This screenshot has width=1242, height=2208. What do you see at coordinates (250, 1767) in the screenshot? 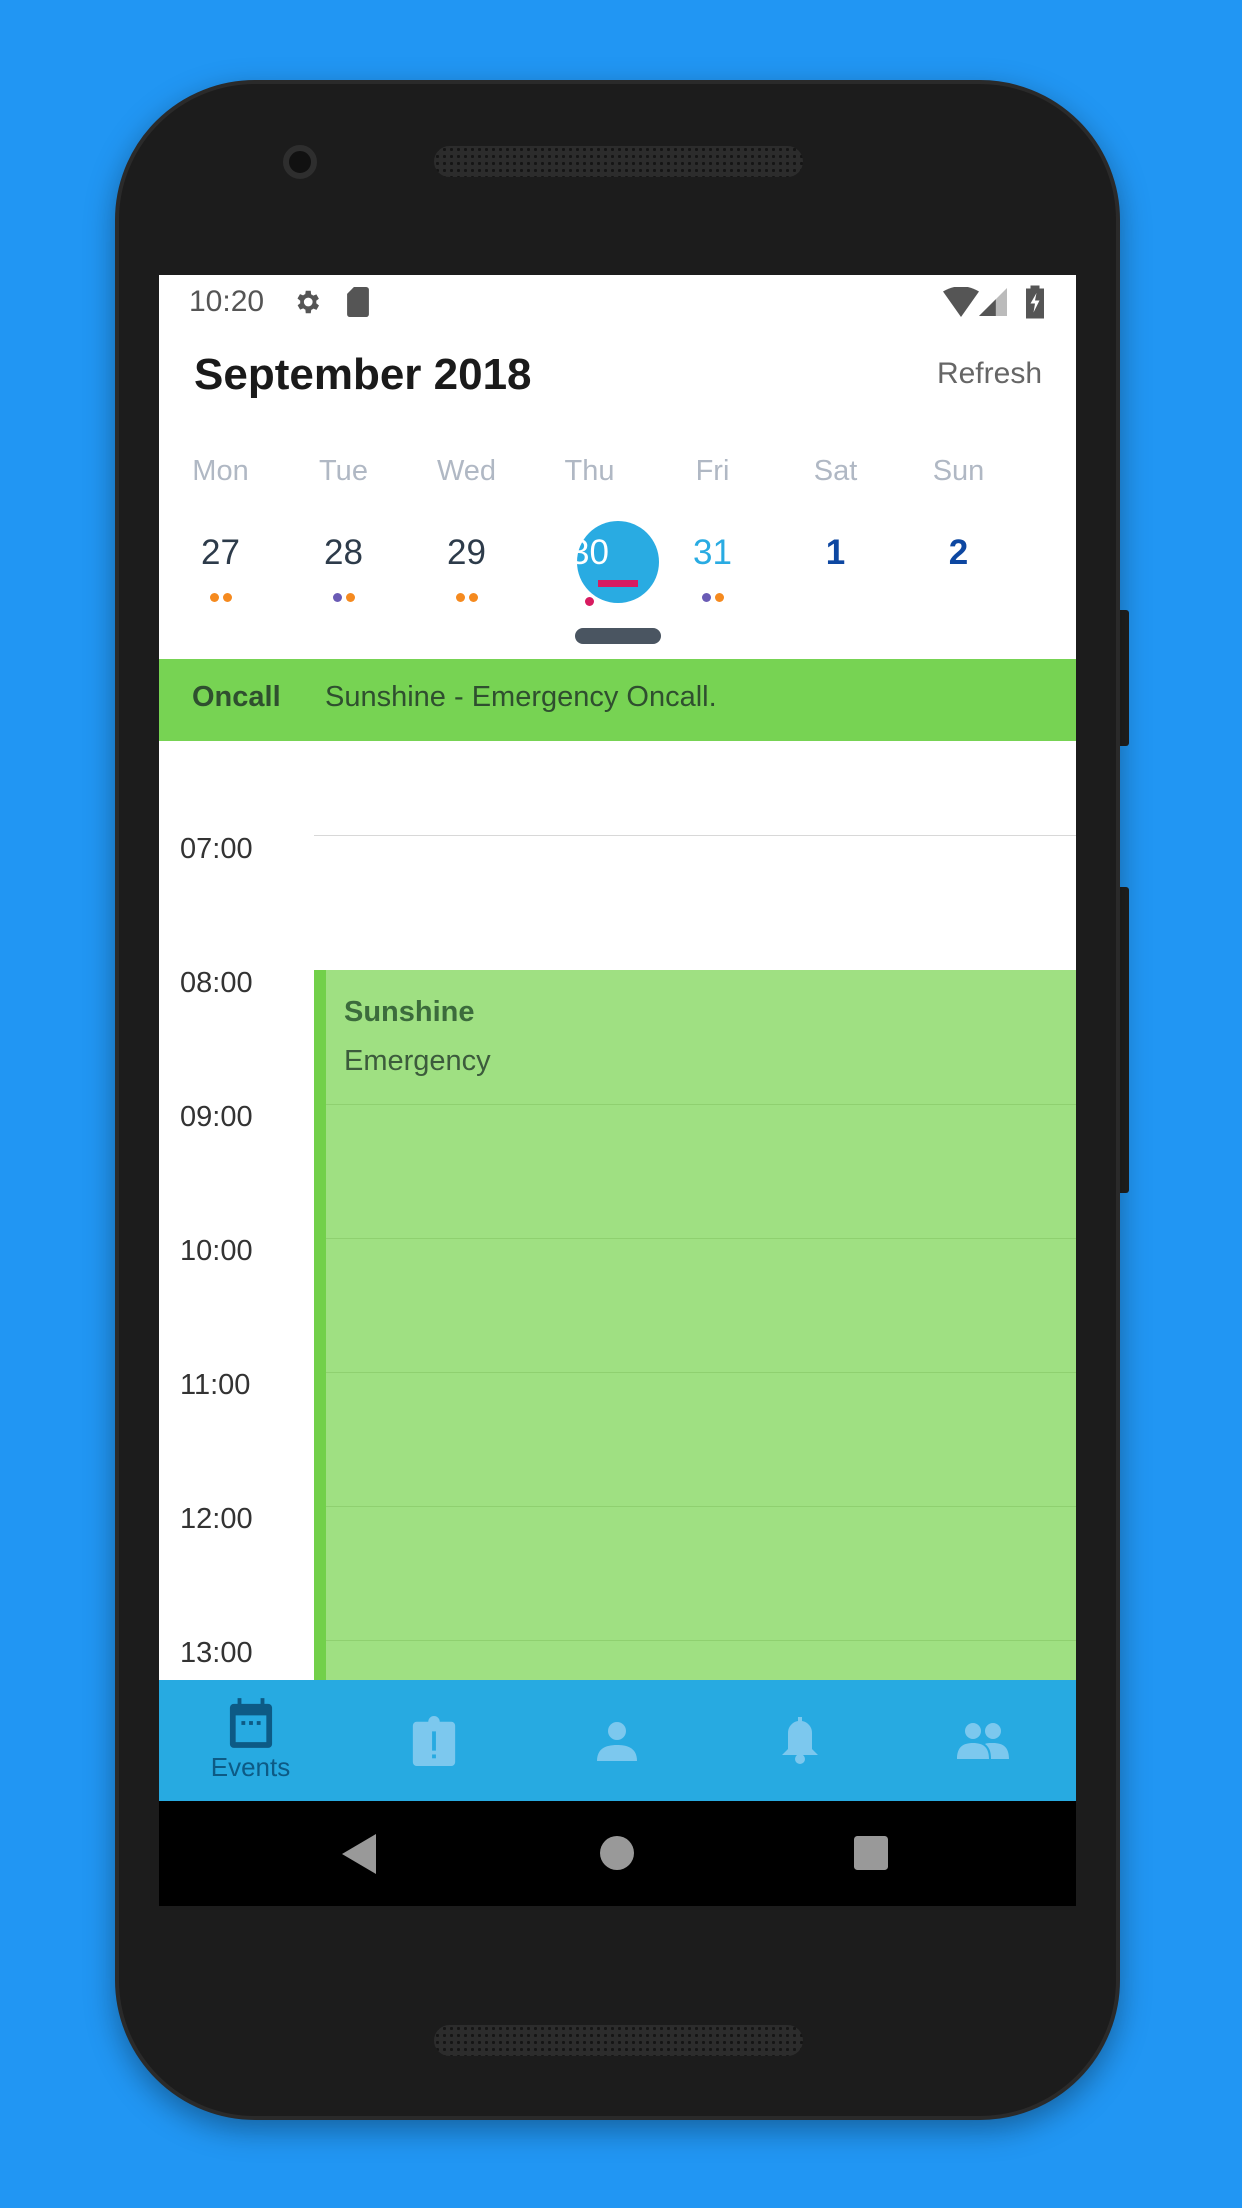
I see `nav-events-label: Events` at bounding box center [250, 1767].